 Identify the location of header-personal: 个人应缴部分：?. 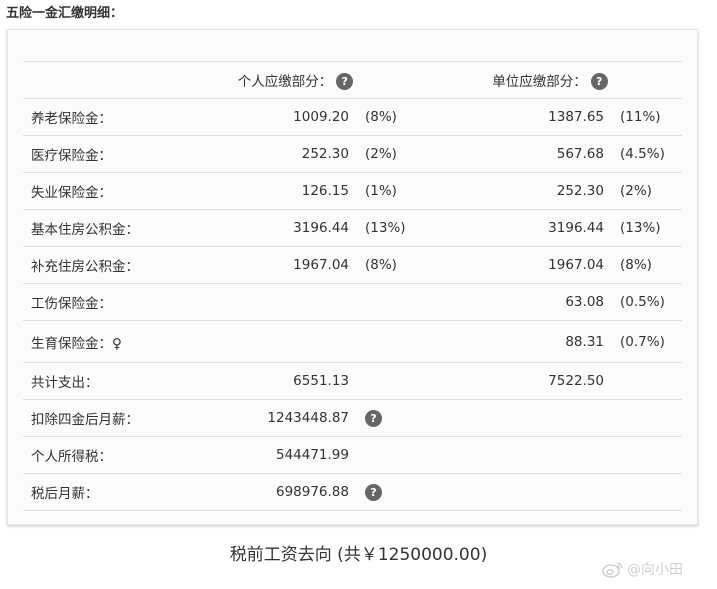
(295, 80).